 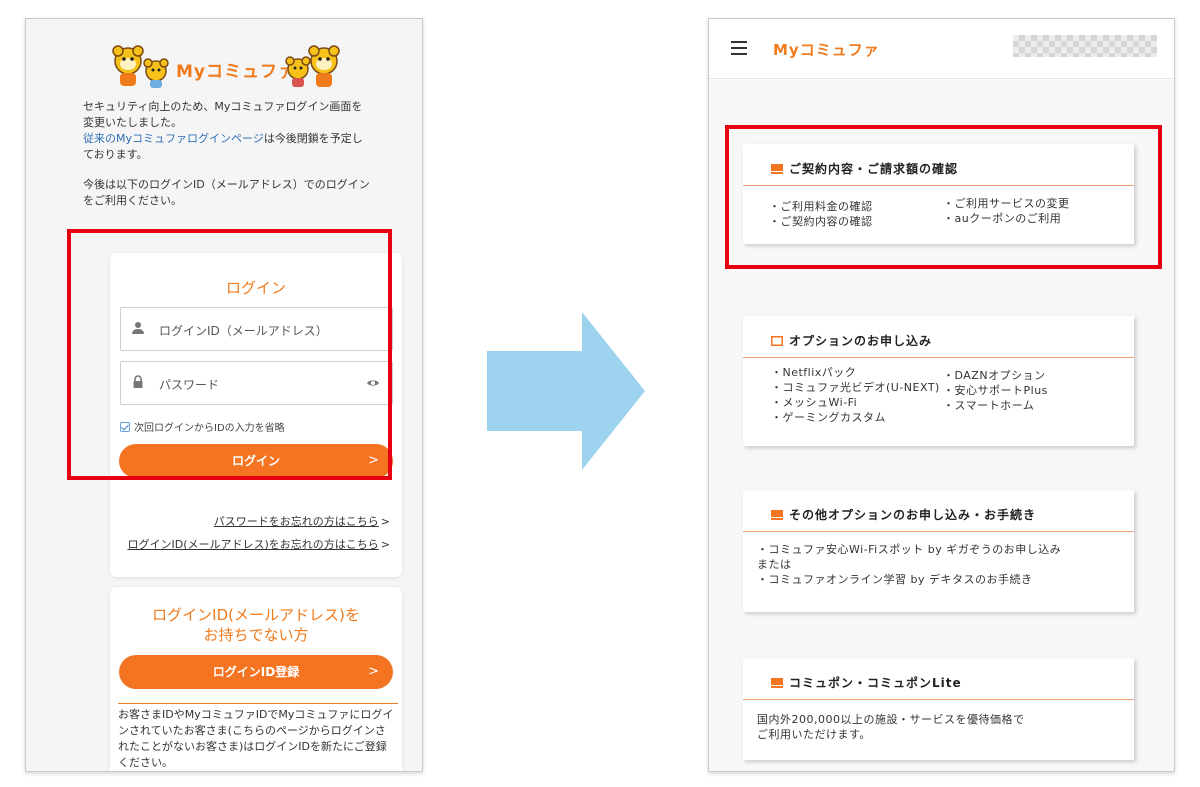 What do you see at coordinates (252, 746) in the screenshot?
I see `description-line: れたことがないお客さま)はログインIDを新たにご登録` at bounding box center [252, 746].